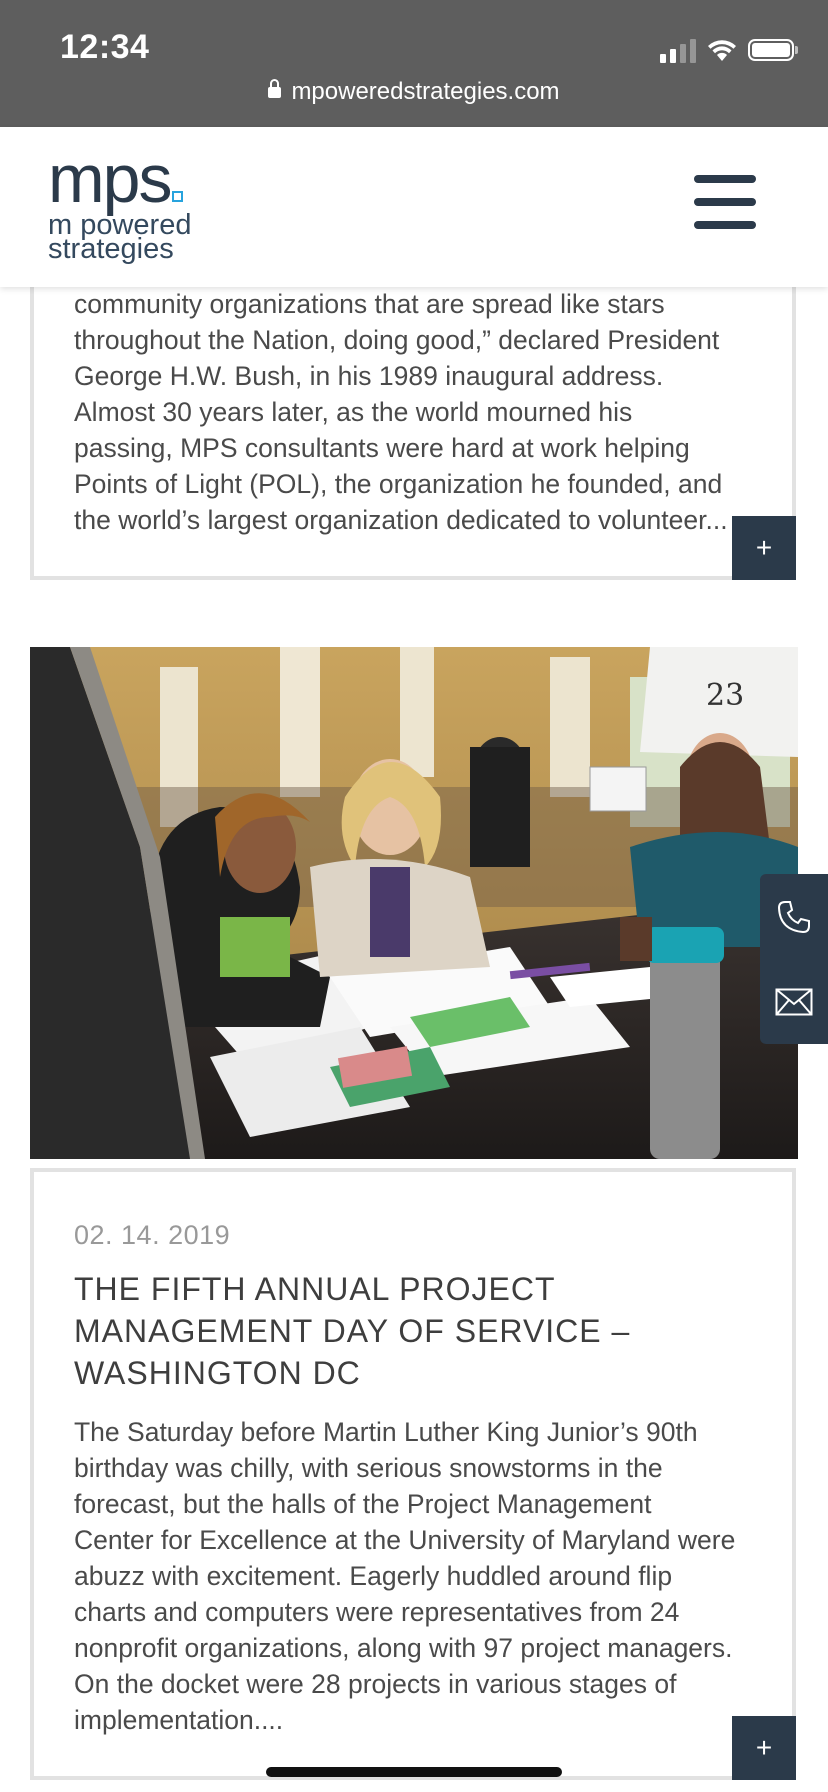 This screenshot has height=1792, width=828. What do you see at coordinates (722, 50) in the screenshot?
I see `wifi-icon` at bounding box center [722, 50].